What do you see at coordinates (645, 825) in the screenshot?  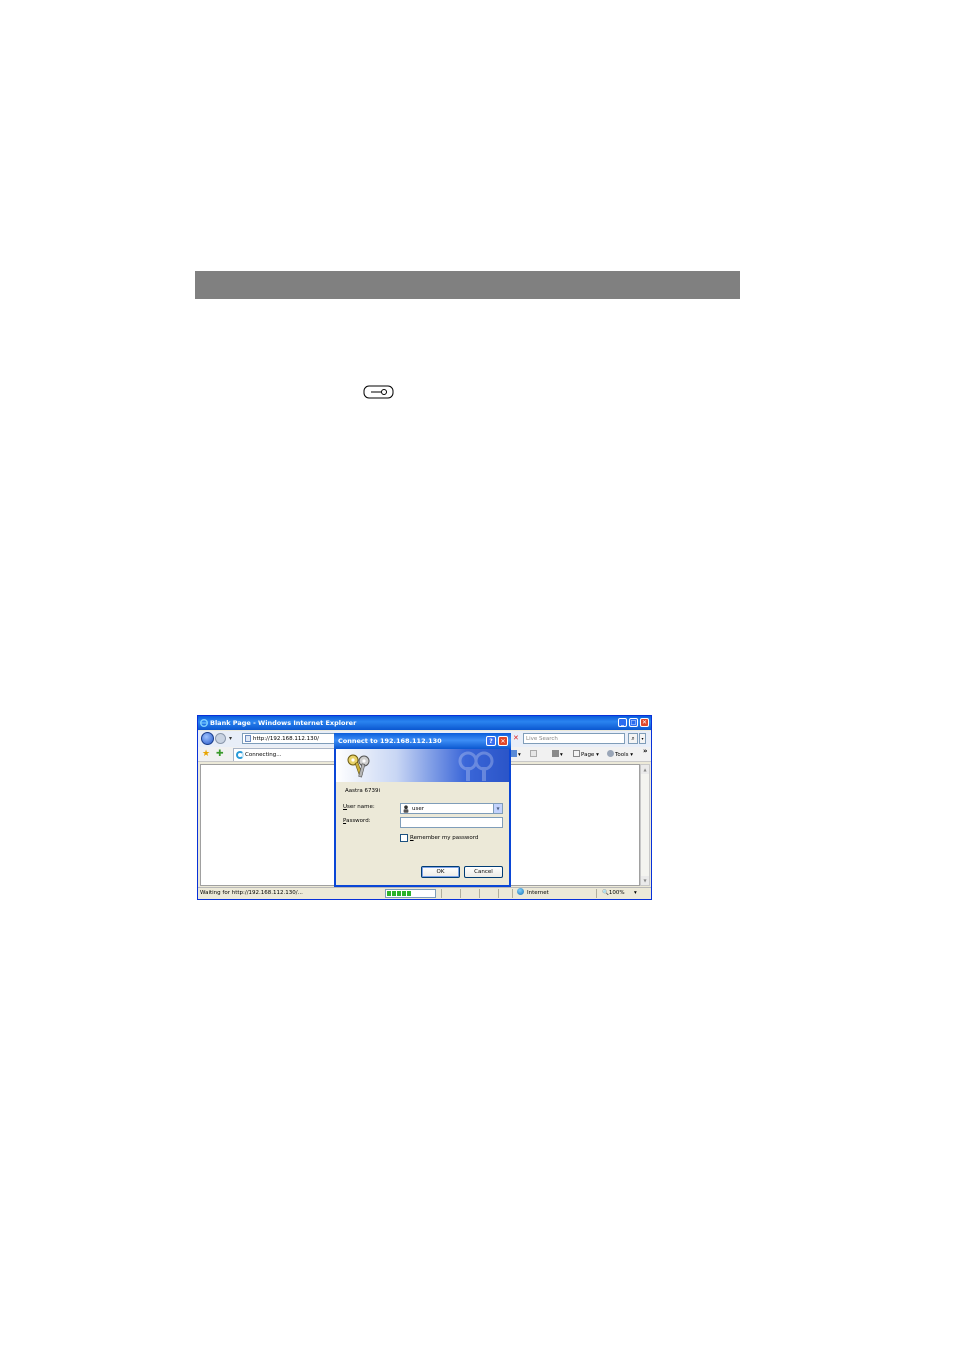 I see `vertical-scrollbar: ▲ ▼` at bounding box center [645, 825].